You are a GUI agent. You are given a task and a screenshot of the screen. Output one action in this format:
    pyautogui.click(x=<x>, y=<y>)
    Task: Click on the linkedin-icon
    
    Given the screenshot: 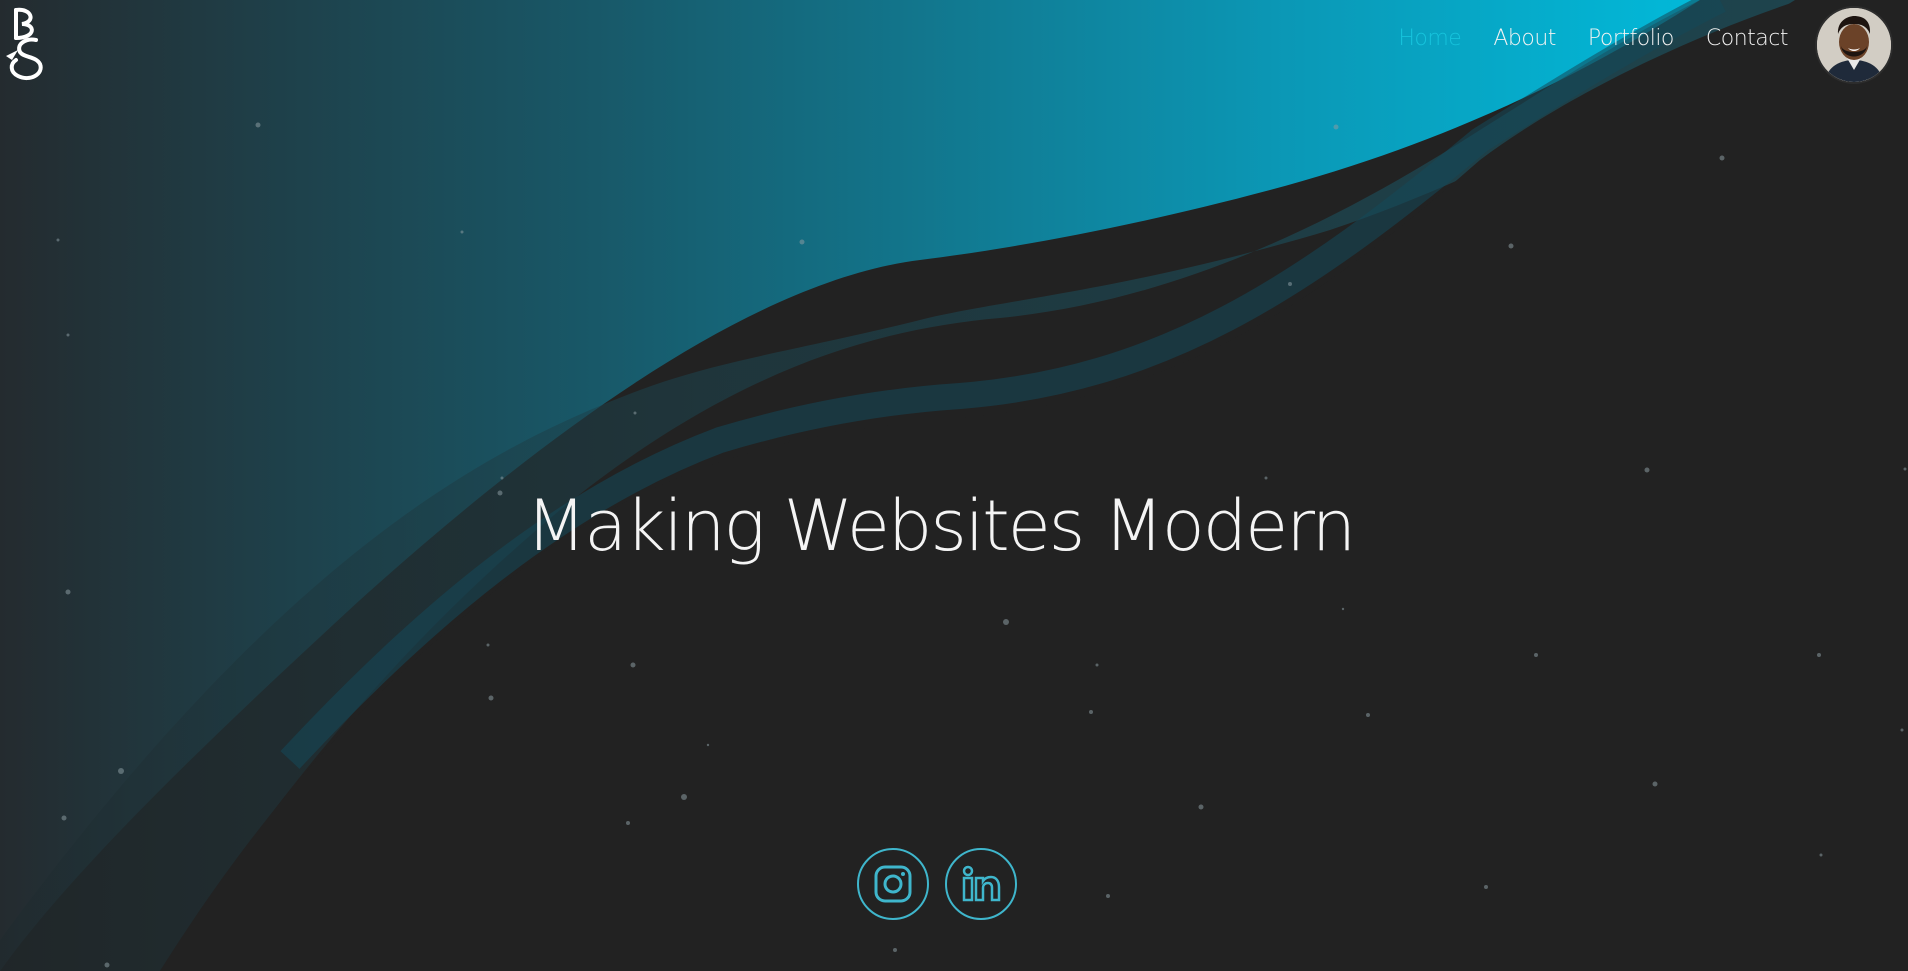 What is the action you would take?
    pyautogui.click(x=981, y=883)
    